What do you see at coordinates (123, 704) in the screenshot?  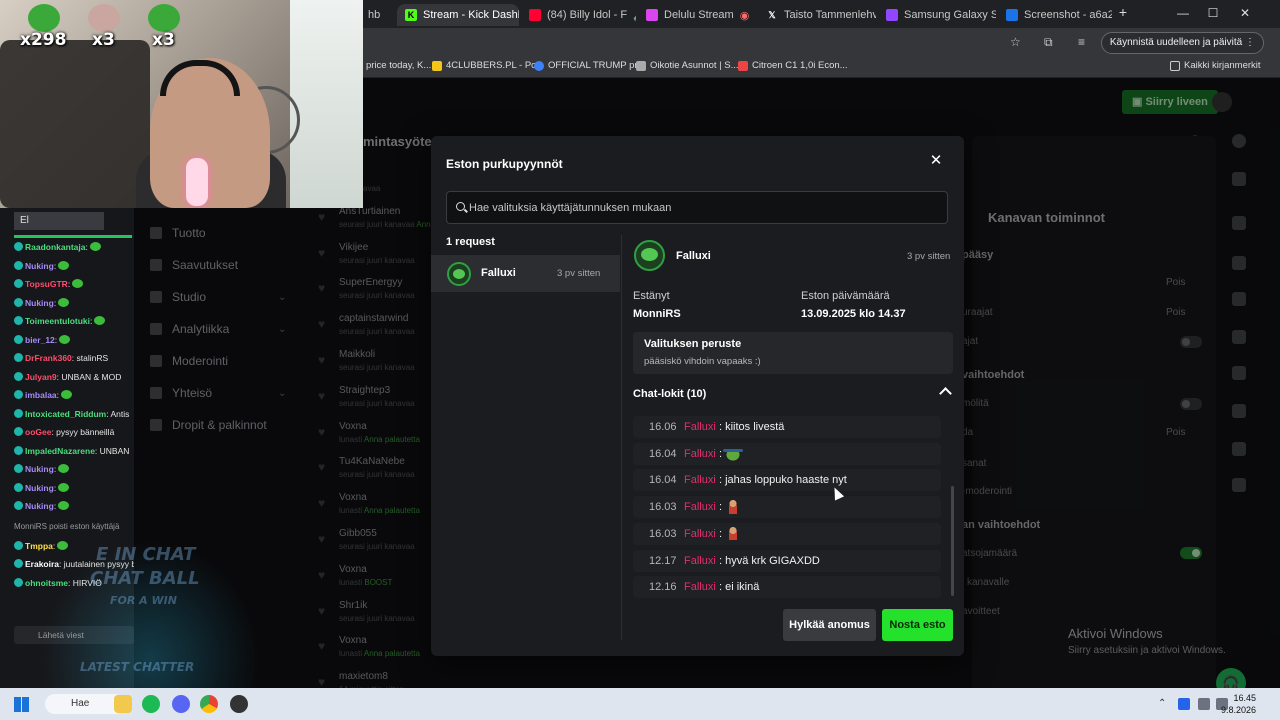 I see `file-explorer-icon` at bounding box center [123, 704].